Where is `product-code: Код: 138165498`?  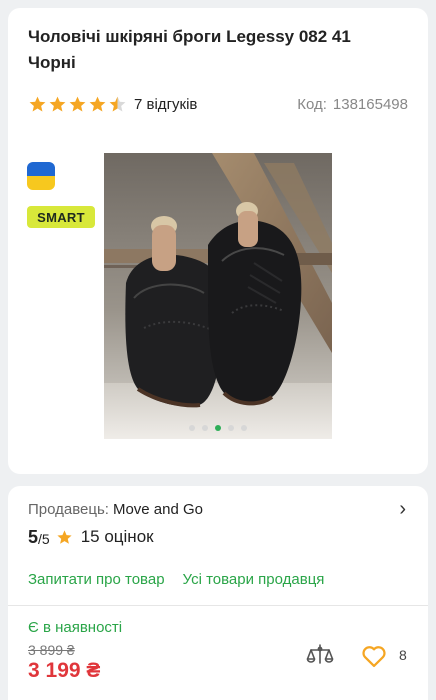 product-code: Код: 138165498 is located at coordinates (352, 104).